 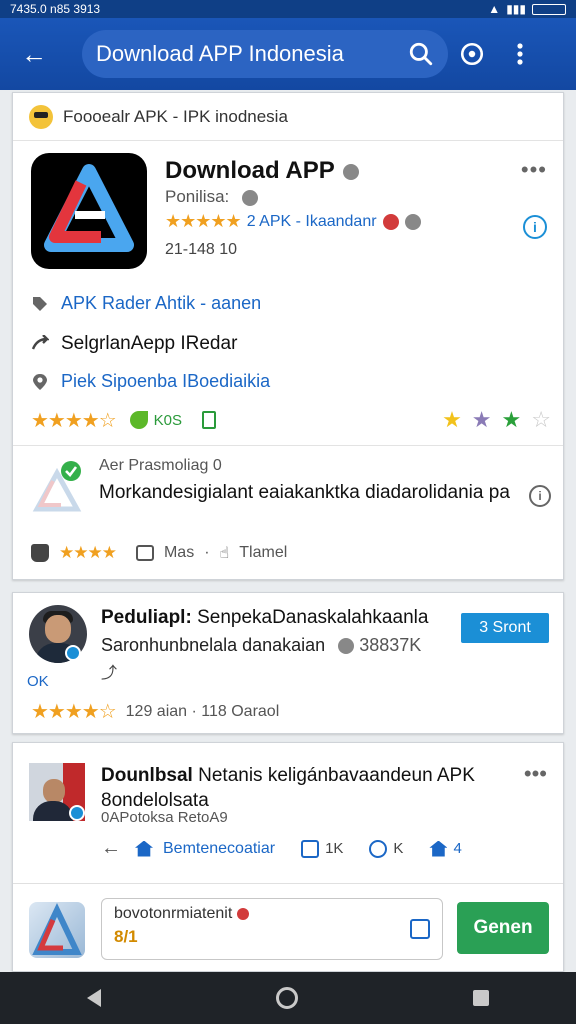 What do you see at coordinates (55, 9) in the screenshot?
I see `status-text: 7435.0 n85 3913` at bounding box center [55, 9].